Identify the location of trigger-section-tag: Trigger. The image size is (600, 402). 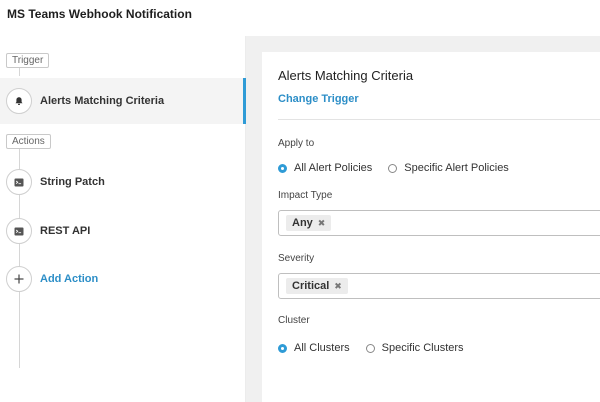
(28, 60).